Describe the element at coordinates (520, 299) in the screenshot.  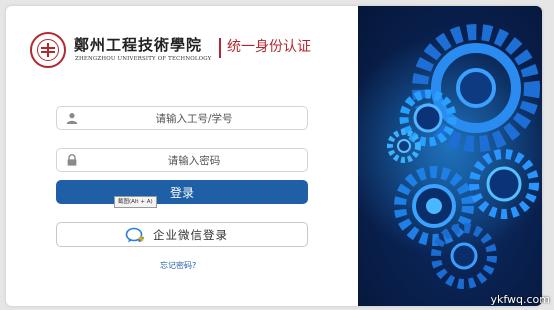
I see `site-watermark: ykfwq.com` at that location.